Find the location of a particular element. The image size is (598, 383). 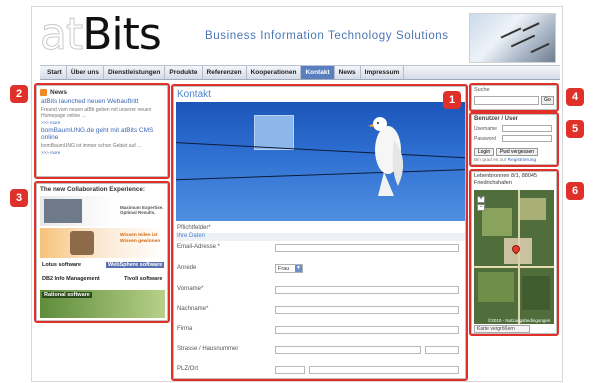

nav-item-start: Start is located at coordinates (55, 72).